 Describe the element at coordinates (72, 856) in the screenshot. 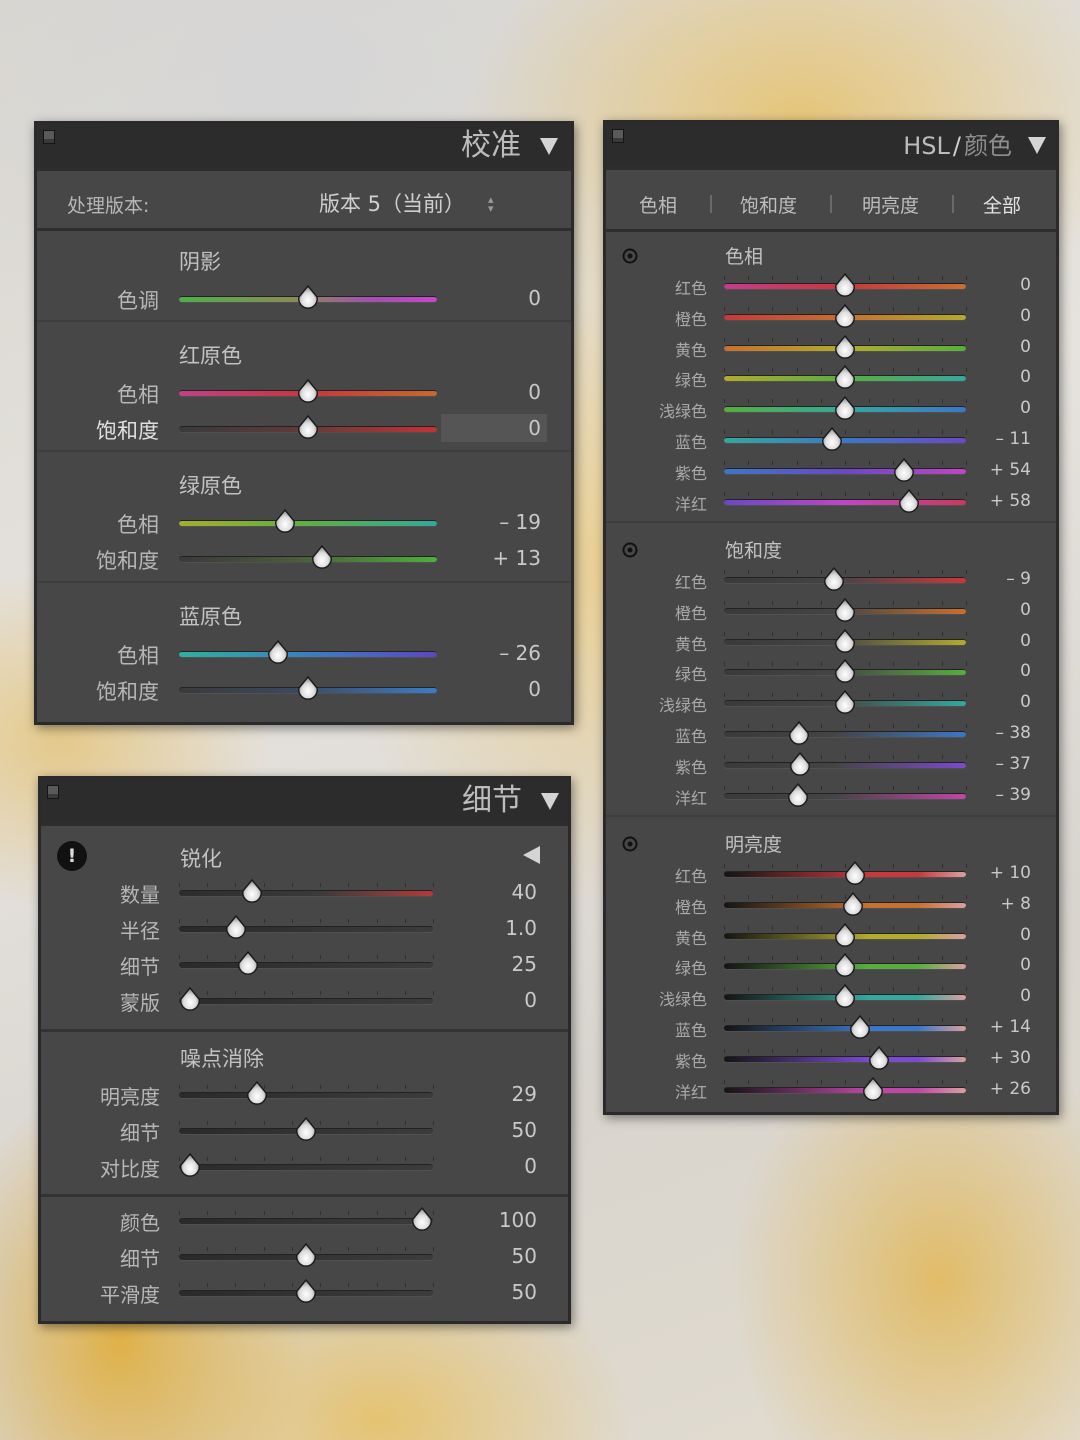

I see `warning-icon: !` at that location.